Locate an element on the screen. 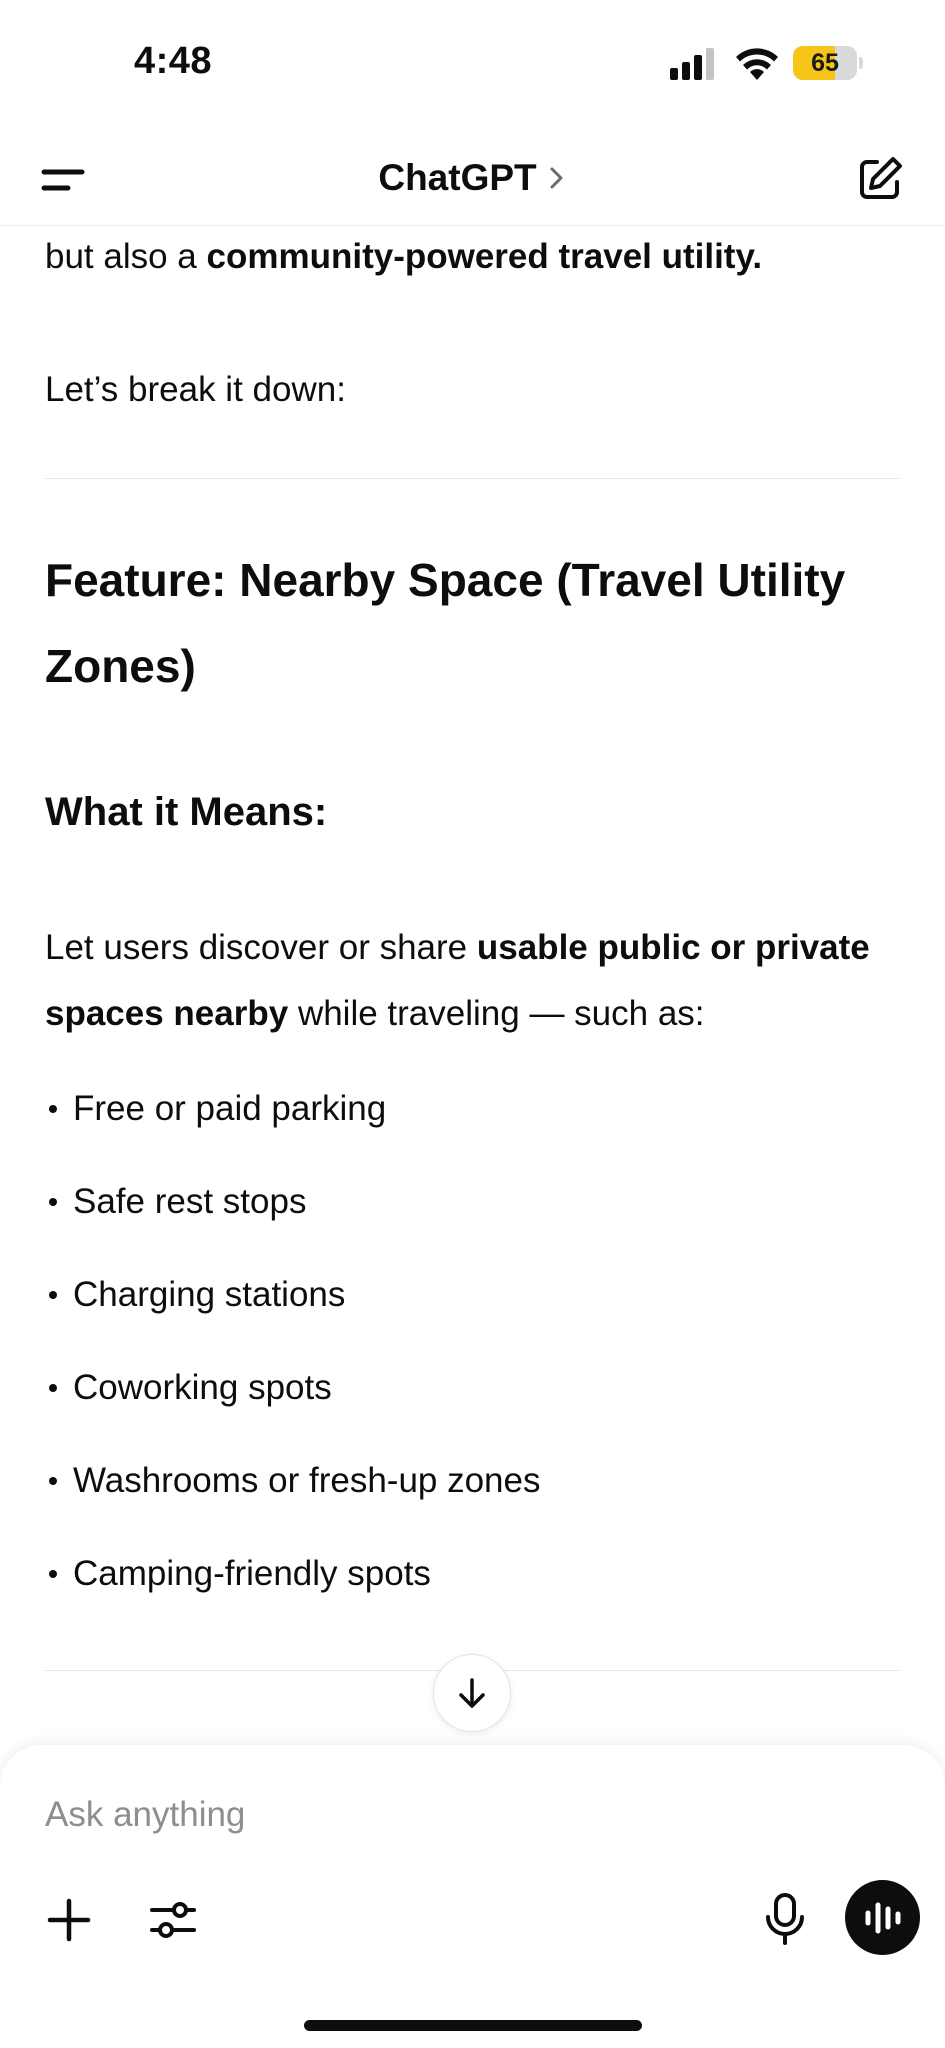 The width and height of the screenshot is (945, 2048). list-item-text: Coworking spots is located at coordinates (202, 1387).